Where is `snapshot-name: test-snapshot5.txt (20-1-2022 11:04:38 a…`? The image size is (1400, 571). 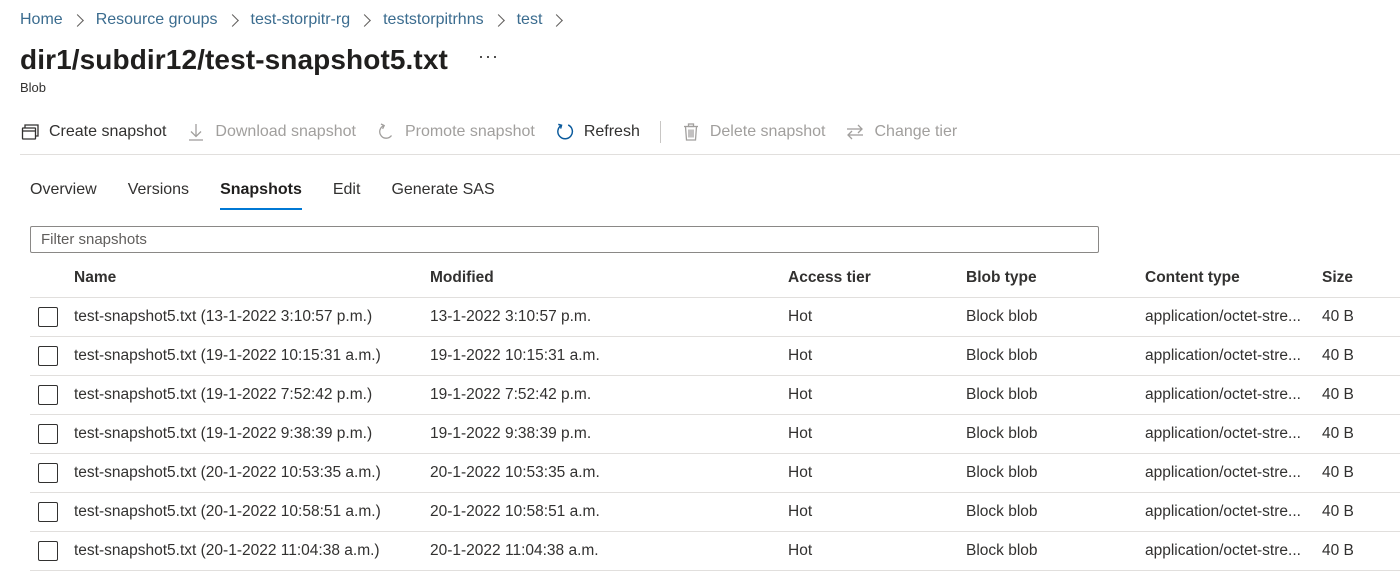
snapshot-name: test-snapshot5.txt (20-1-2022 11:04:38 a… is located at coordinates (249, 551).